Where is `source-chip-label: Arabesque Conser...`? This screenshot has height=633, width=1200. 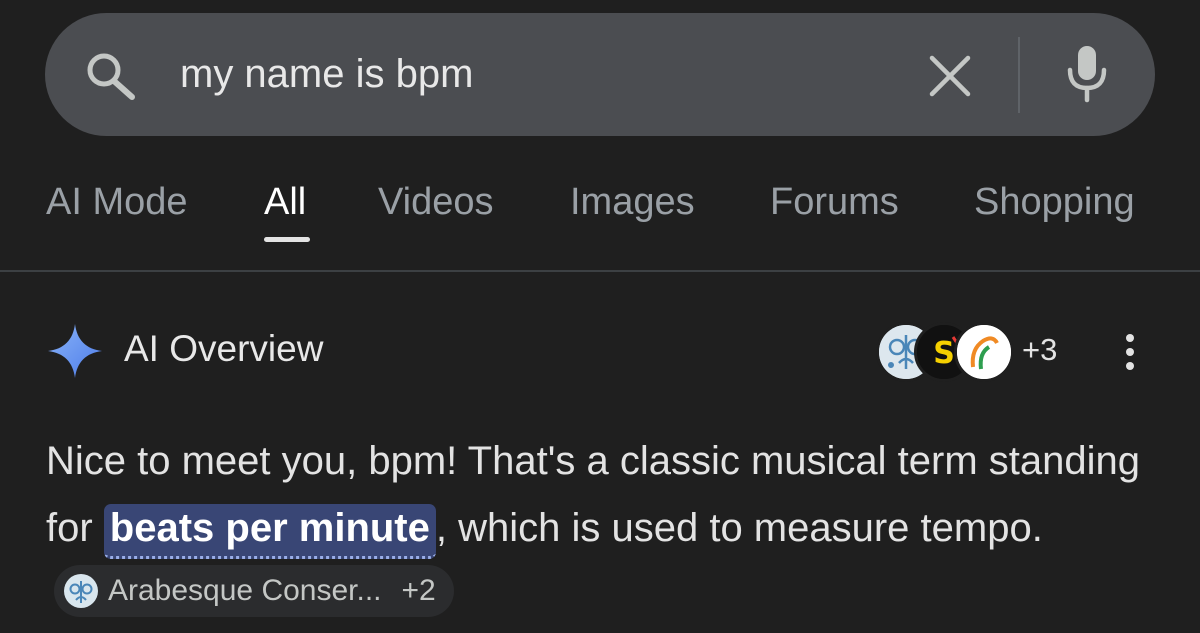
source-chip-label: Arabesque Conser... is located at coordinates (245, 591).